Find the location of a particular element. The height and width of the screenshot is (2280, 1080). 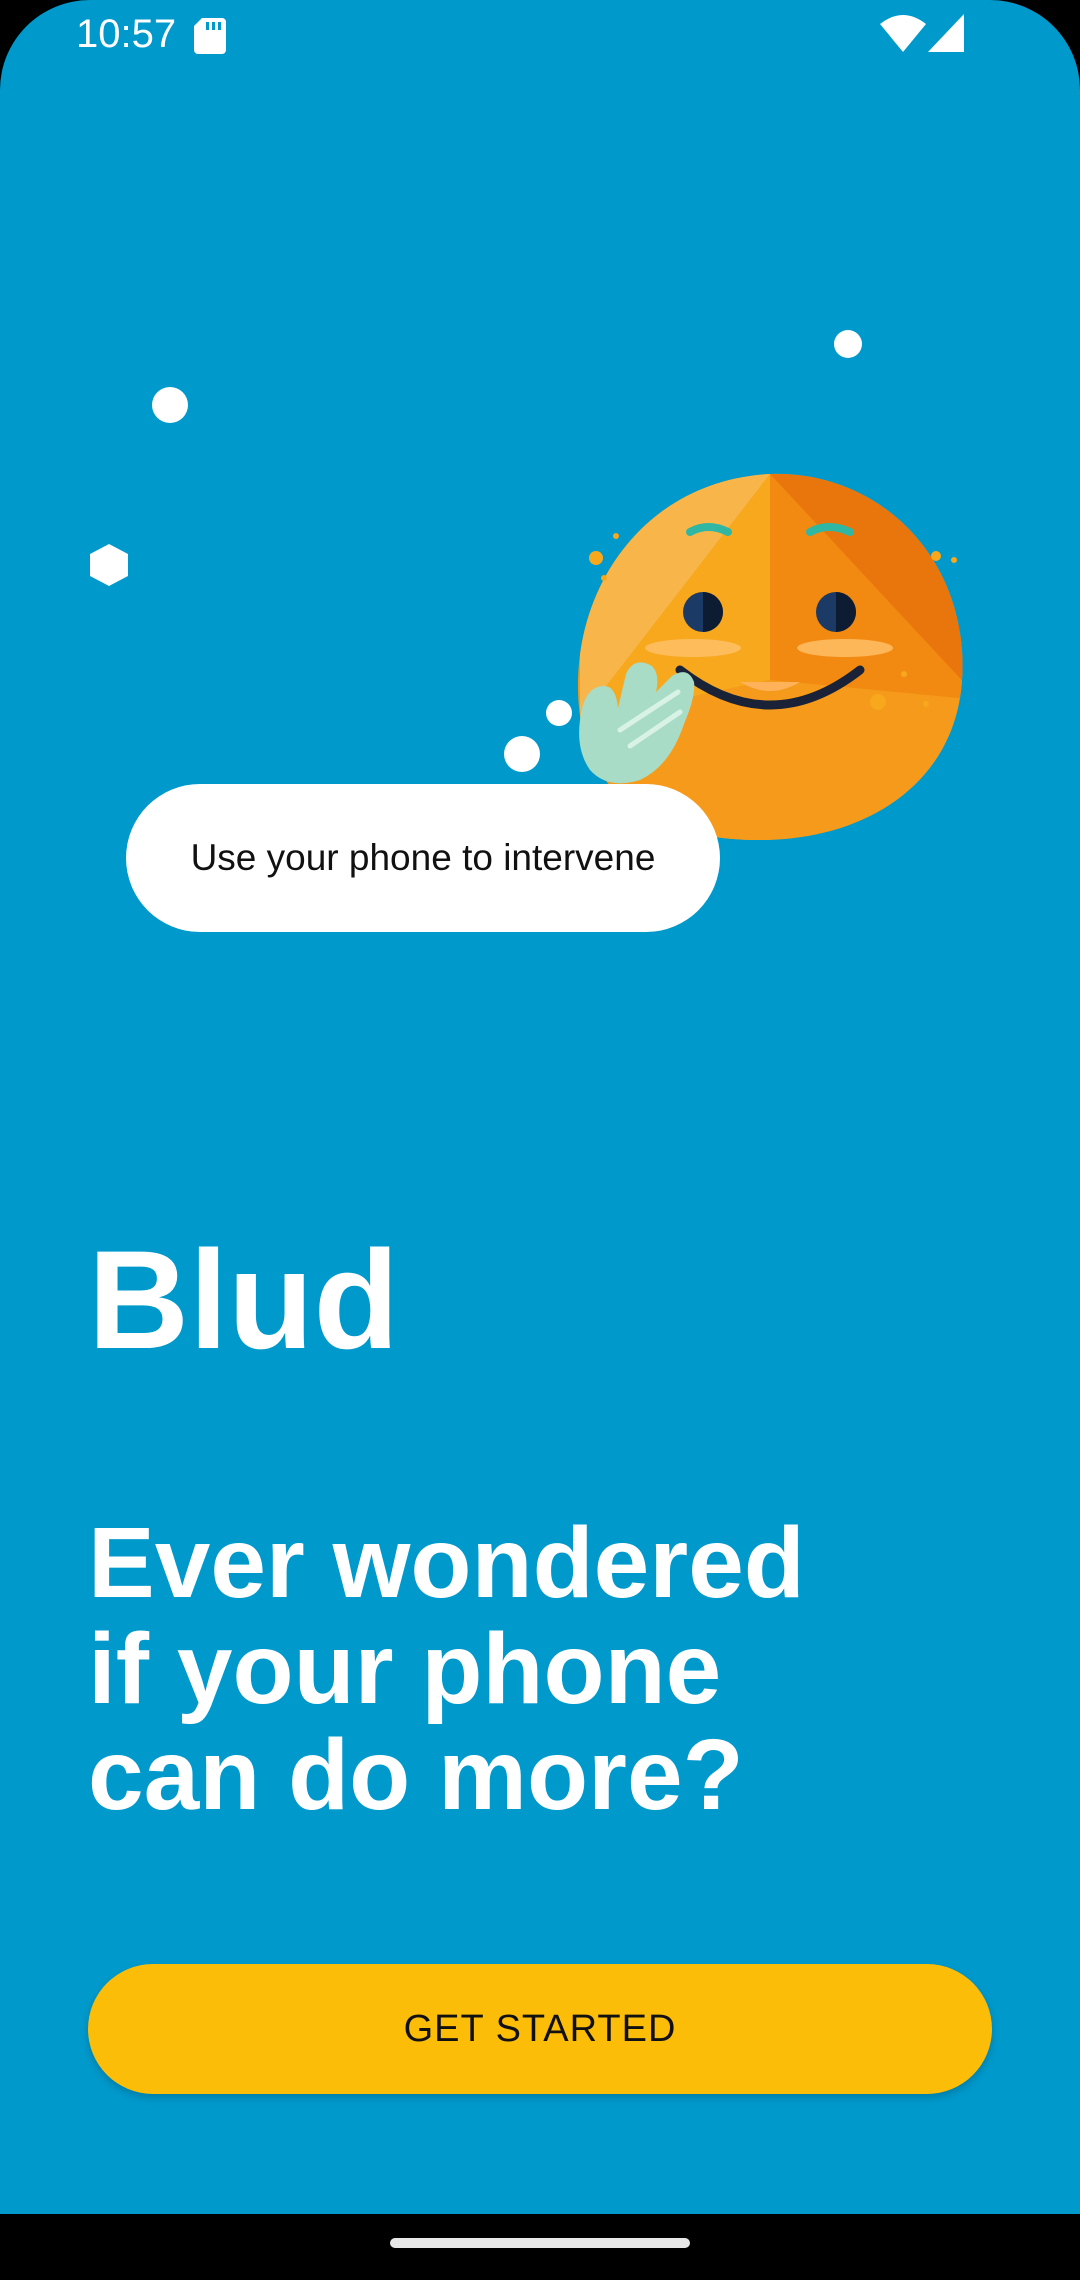

headline-line: Ever wondered is located at coordinates (446, 1563).